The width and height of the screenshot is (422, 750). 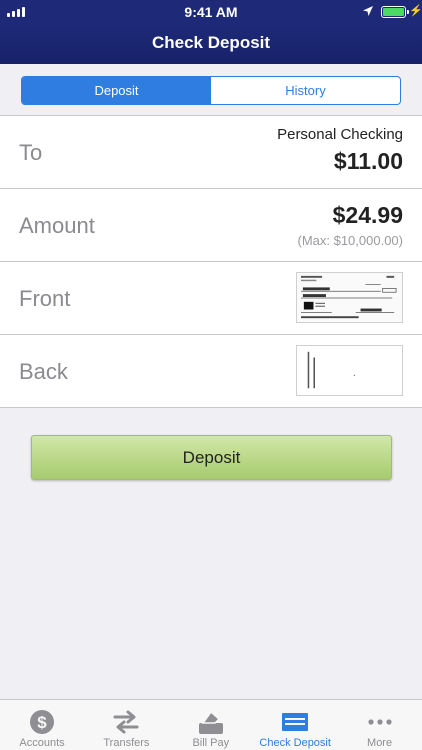 I want to click on segmented-control: Deposit History, so click(x=211, y=90).